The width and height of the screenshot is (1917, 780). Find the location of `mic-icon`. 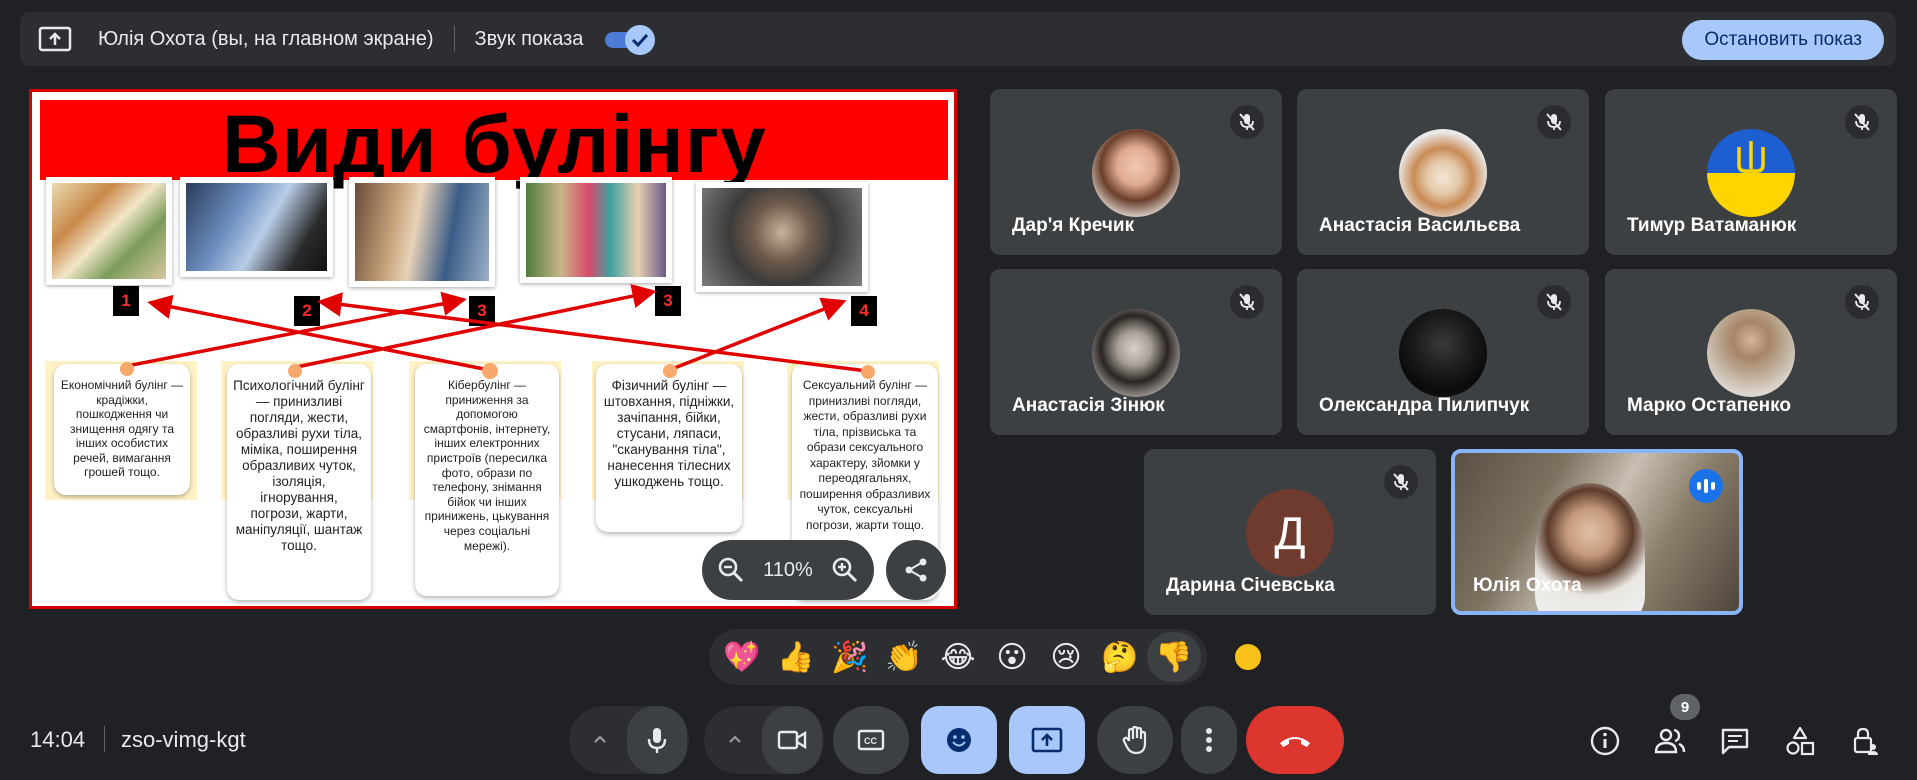

mic-icon is located at coordinates (657, 740).